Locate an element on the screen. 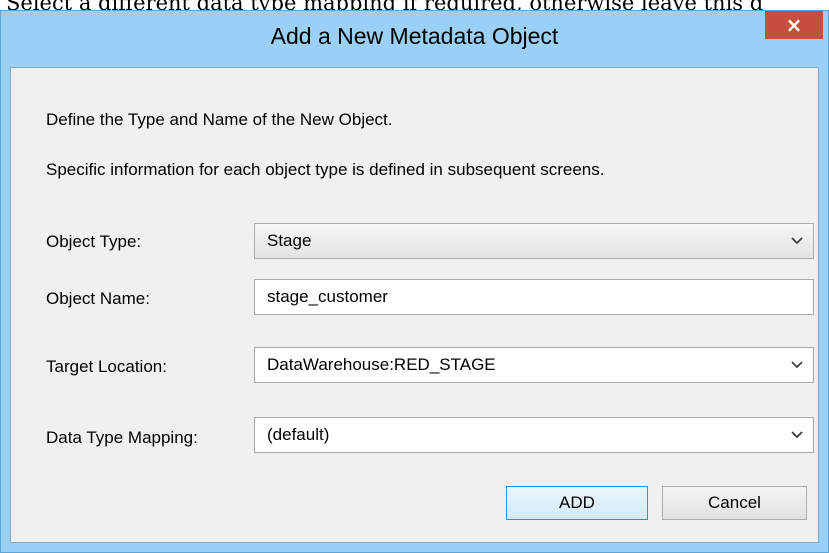 This screenshot has height=553, width=829. dialog-title: Add a New Metadata Object is located at coordinates (414, 36).